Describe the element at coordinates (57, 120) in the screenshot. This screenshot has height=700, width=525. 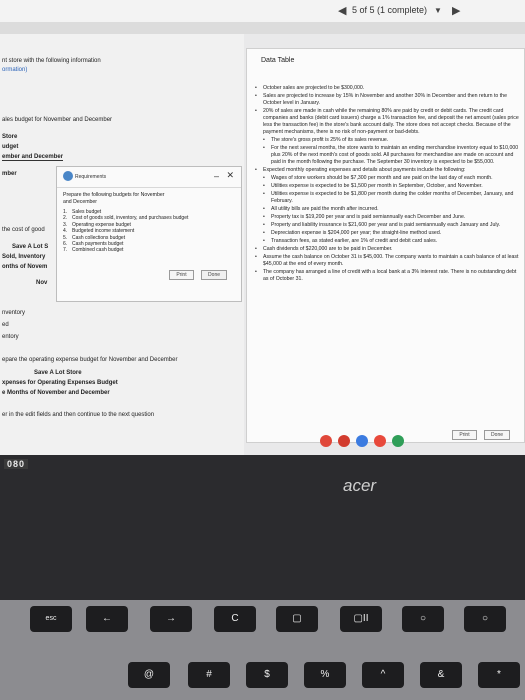
I see `requirement-text: ales budget for November and December` at that location.